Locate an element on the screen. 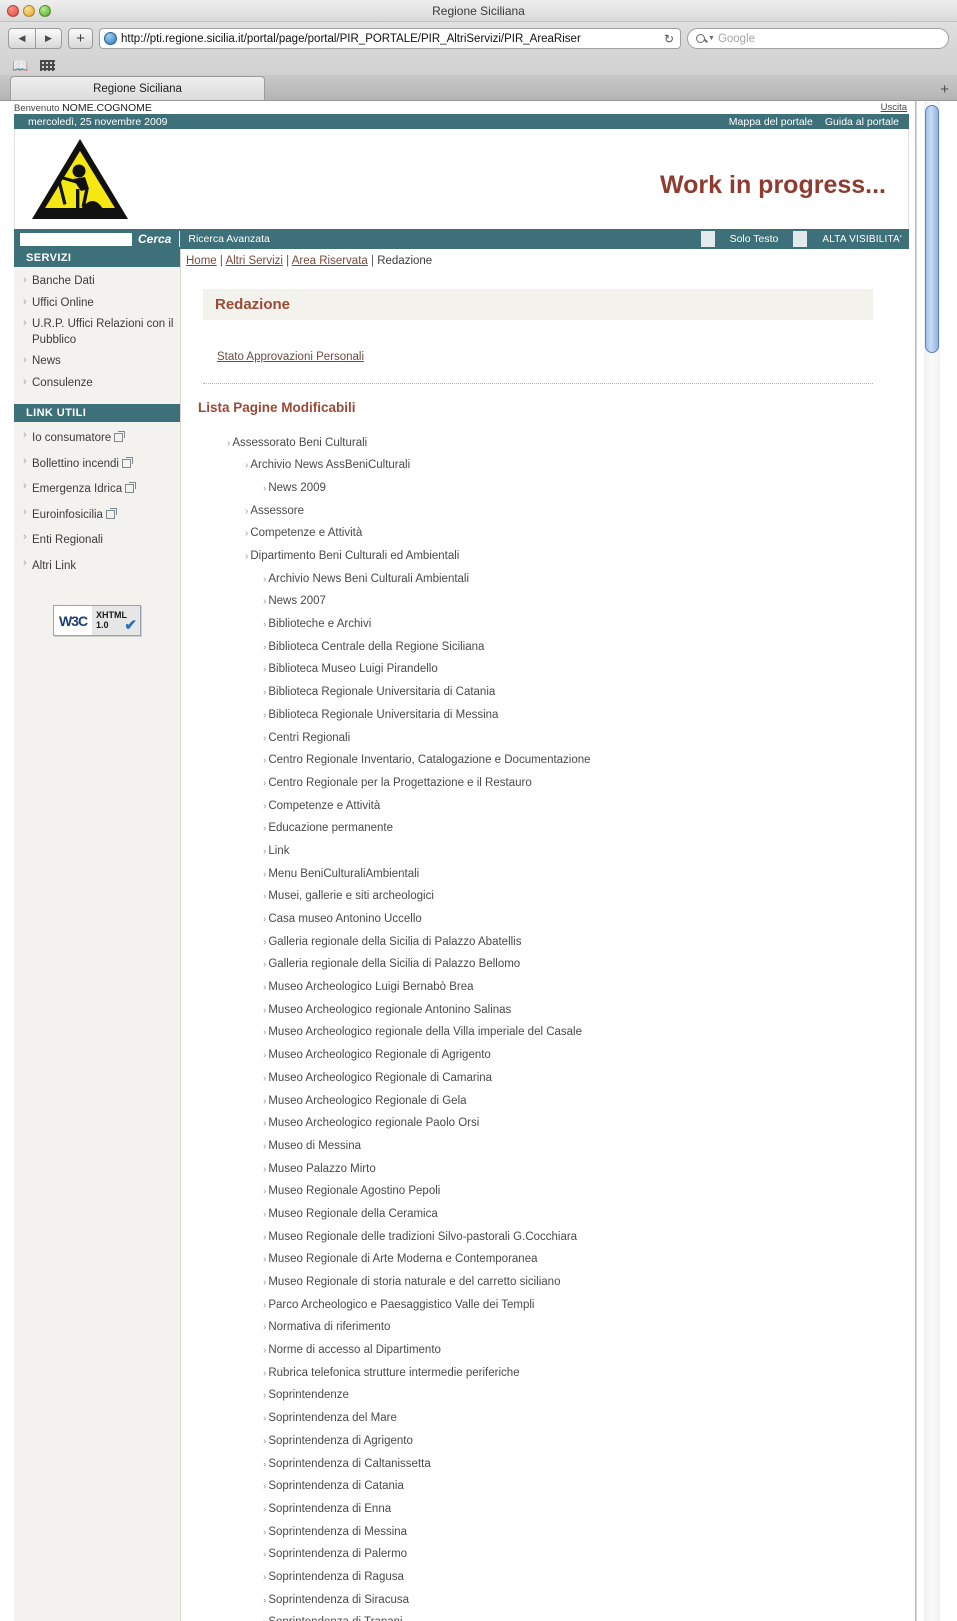 This screenshot has height=1621, width=957. tree-item-label: Biblioteca Museo Luigi Pirandello is located at coordinates (353, 669).